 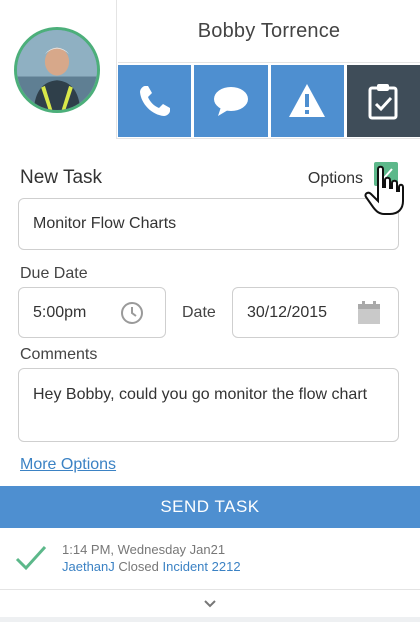 I want to click on bottom-divider, so click(x=210, y=619).